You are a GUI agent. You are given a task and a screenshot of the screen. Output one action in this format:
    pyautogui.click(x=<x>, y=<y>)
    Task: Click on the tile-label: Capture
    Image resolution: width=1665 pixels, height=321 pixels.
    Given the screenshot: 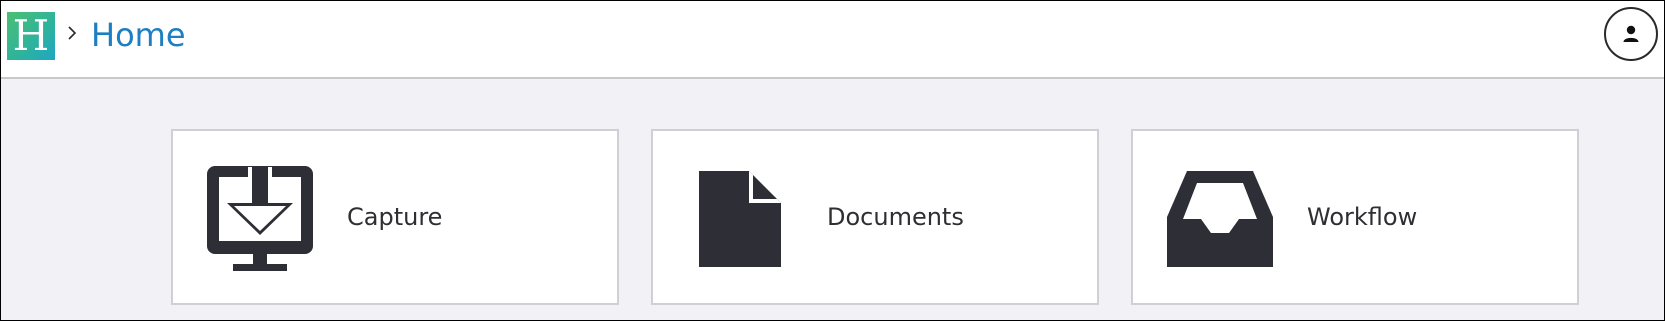 What is the action you would take?
    pyautogui.click(x=395, y=217)
    